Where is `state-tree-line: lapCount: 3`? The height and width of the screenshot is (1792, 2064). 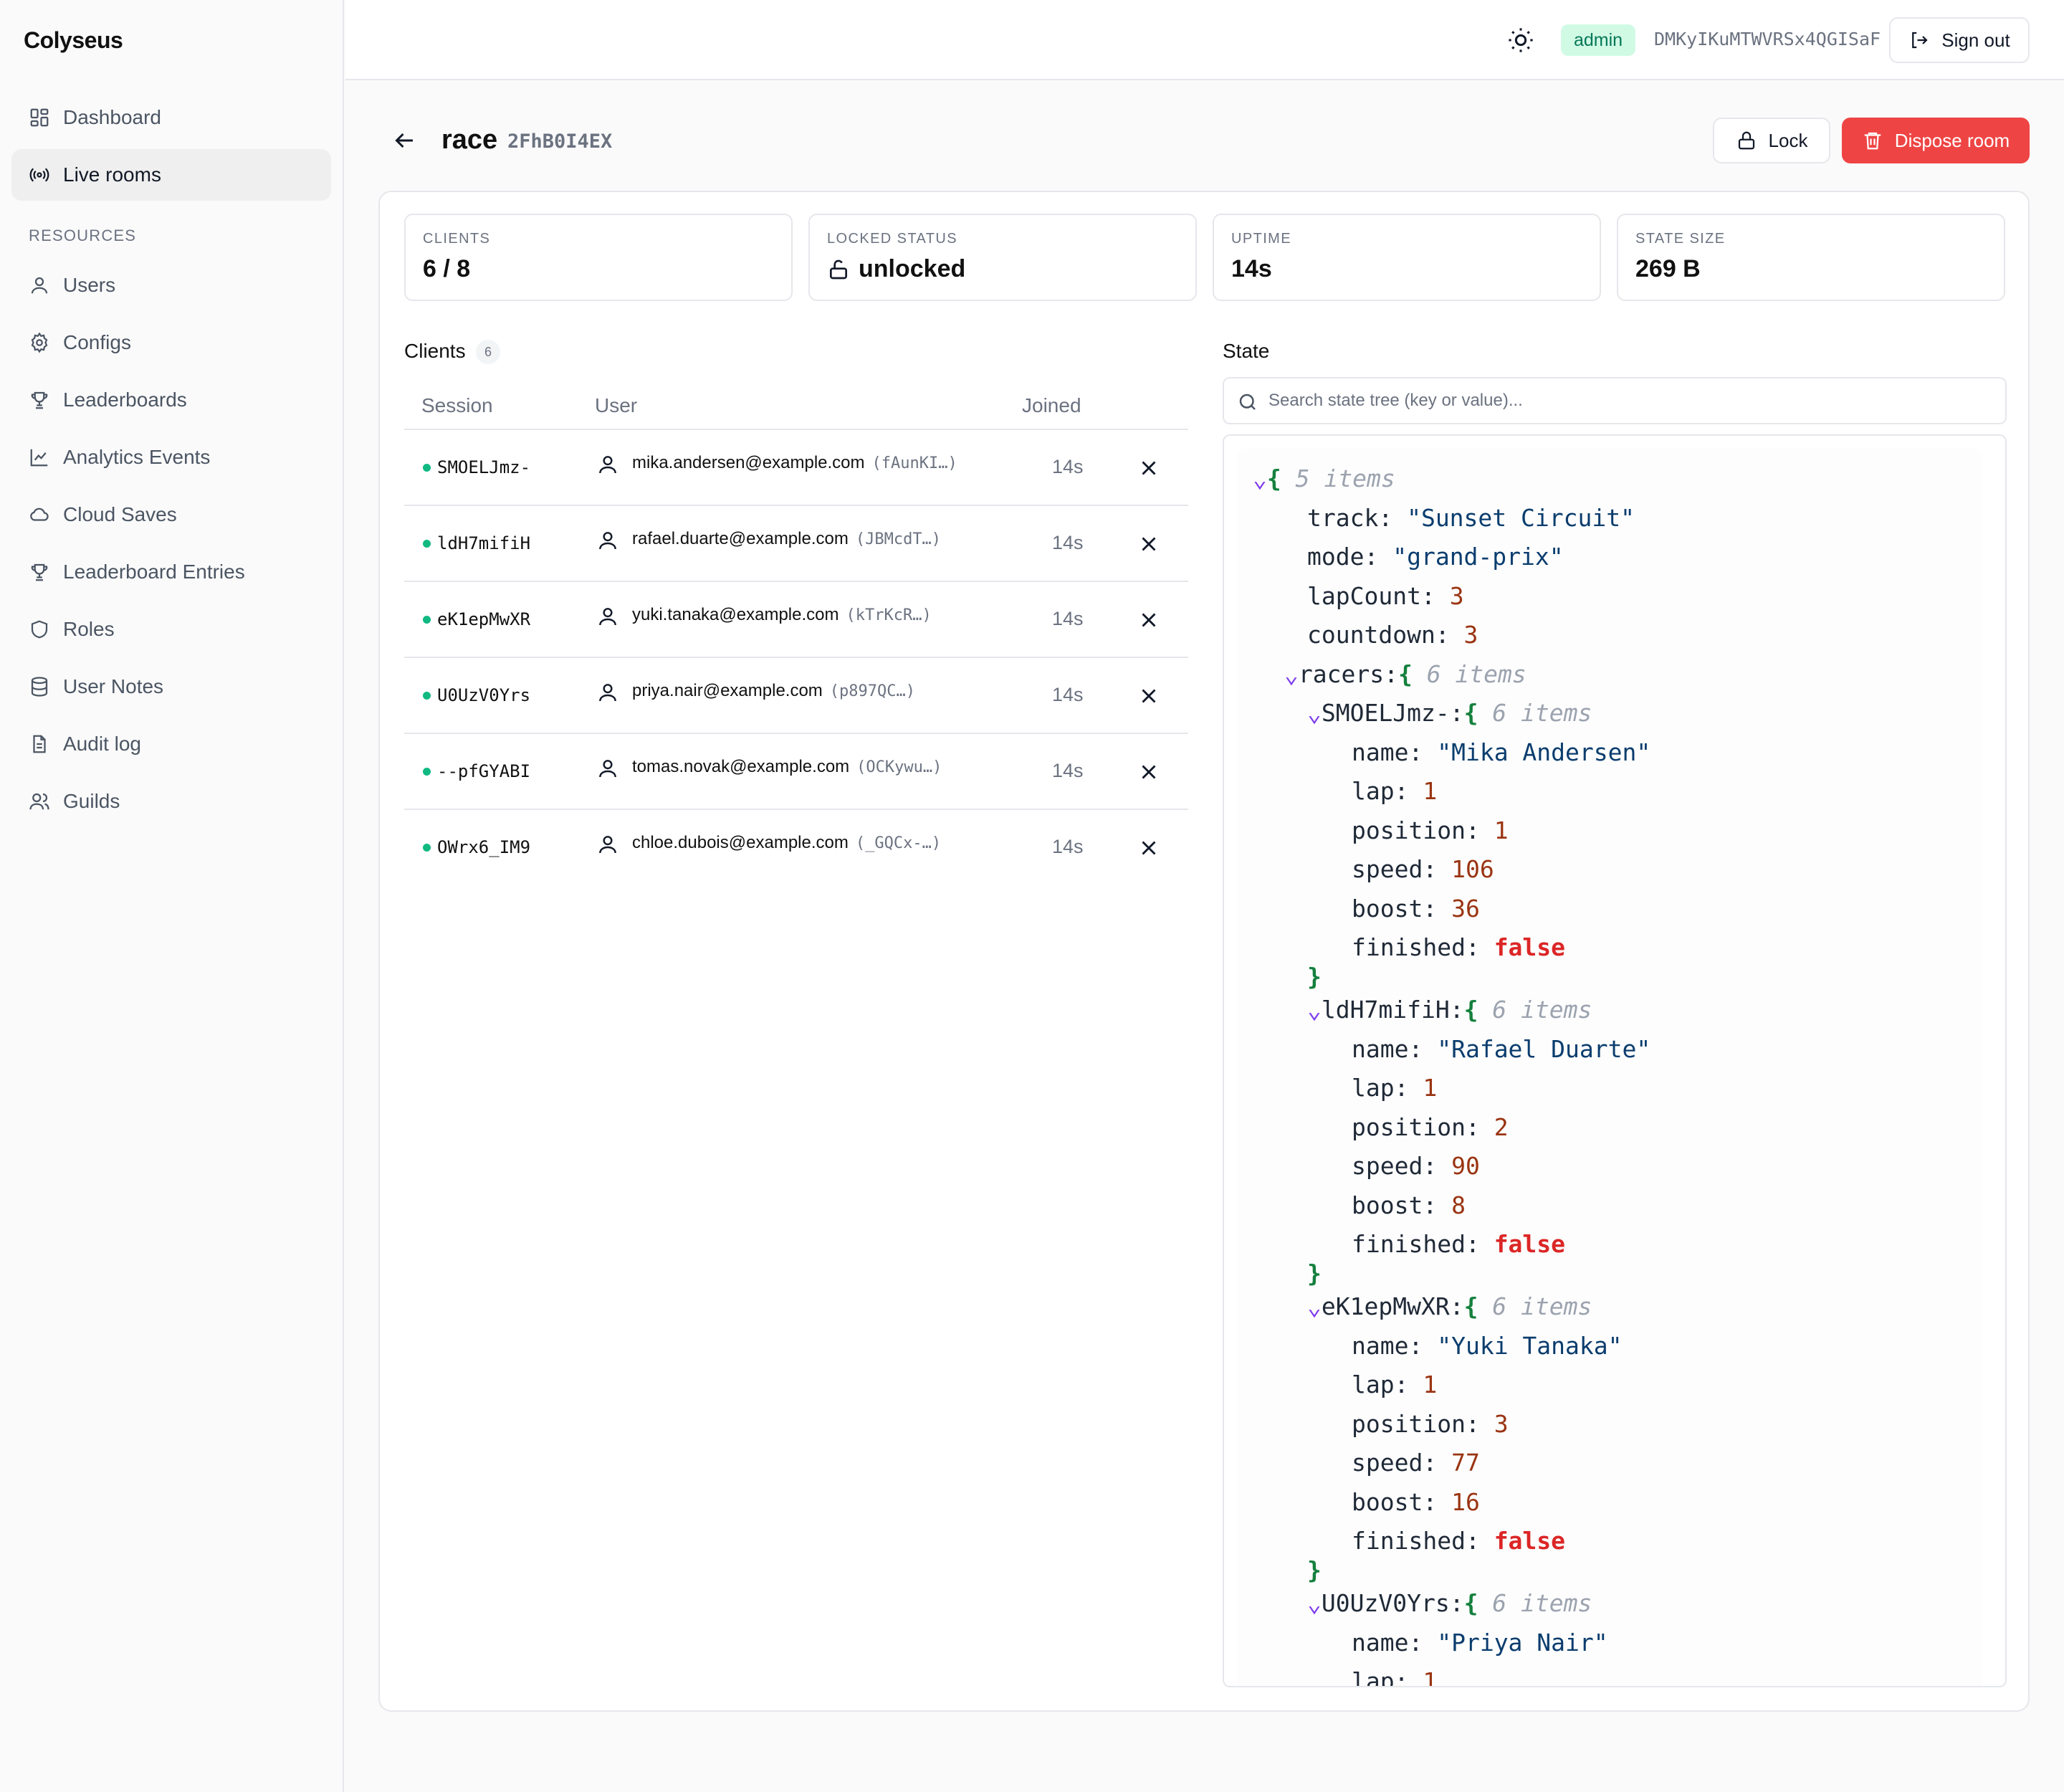 state-tree-line: lapCount: 3 is located at coordinates (1385, 595).